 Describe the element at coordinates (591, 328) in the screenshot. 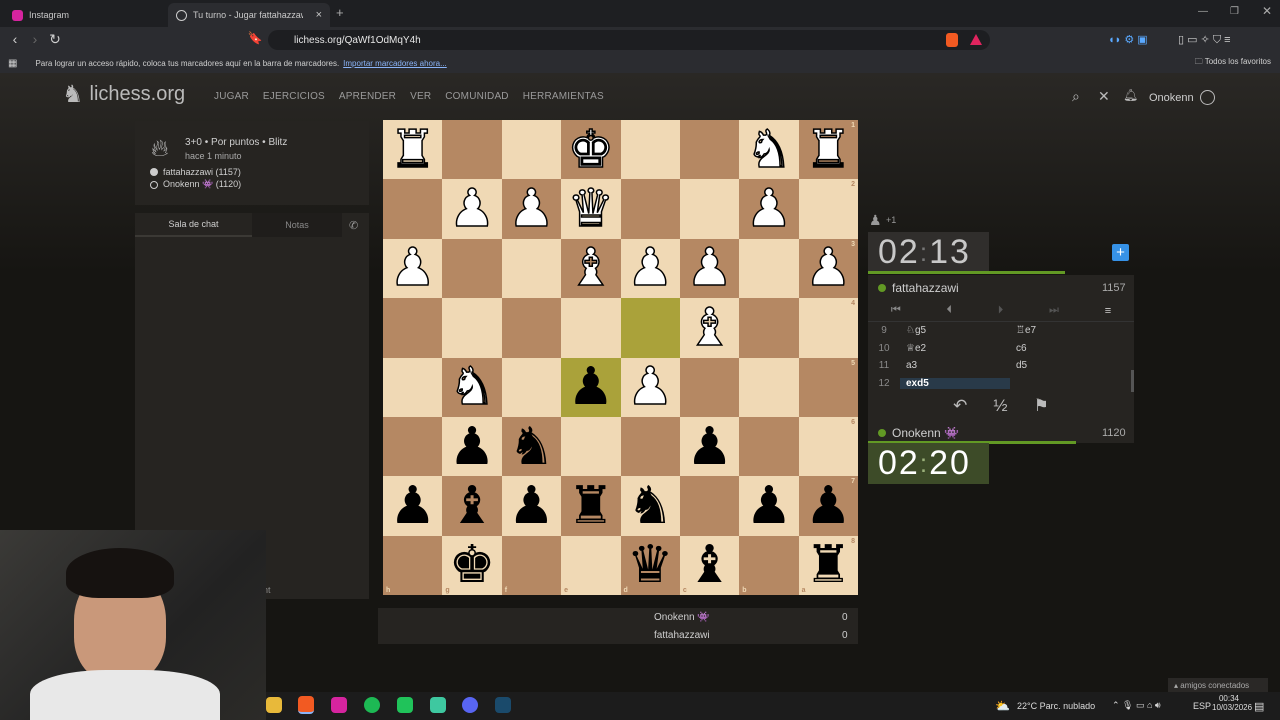

I see `square-e4` at that location.